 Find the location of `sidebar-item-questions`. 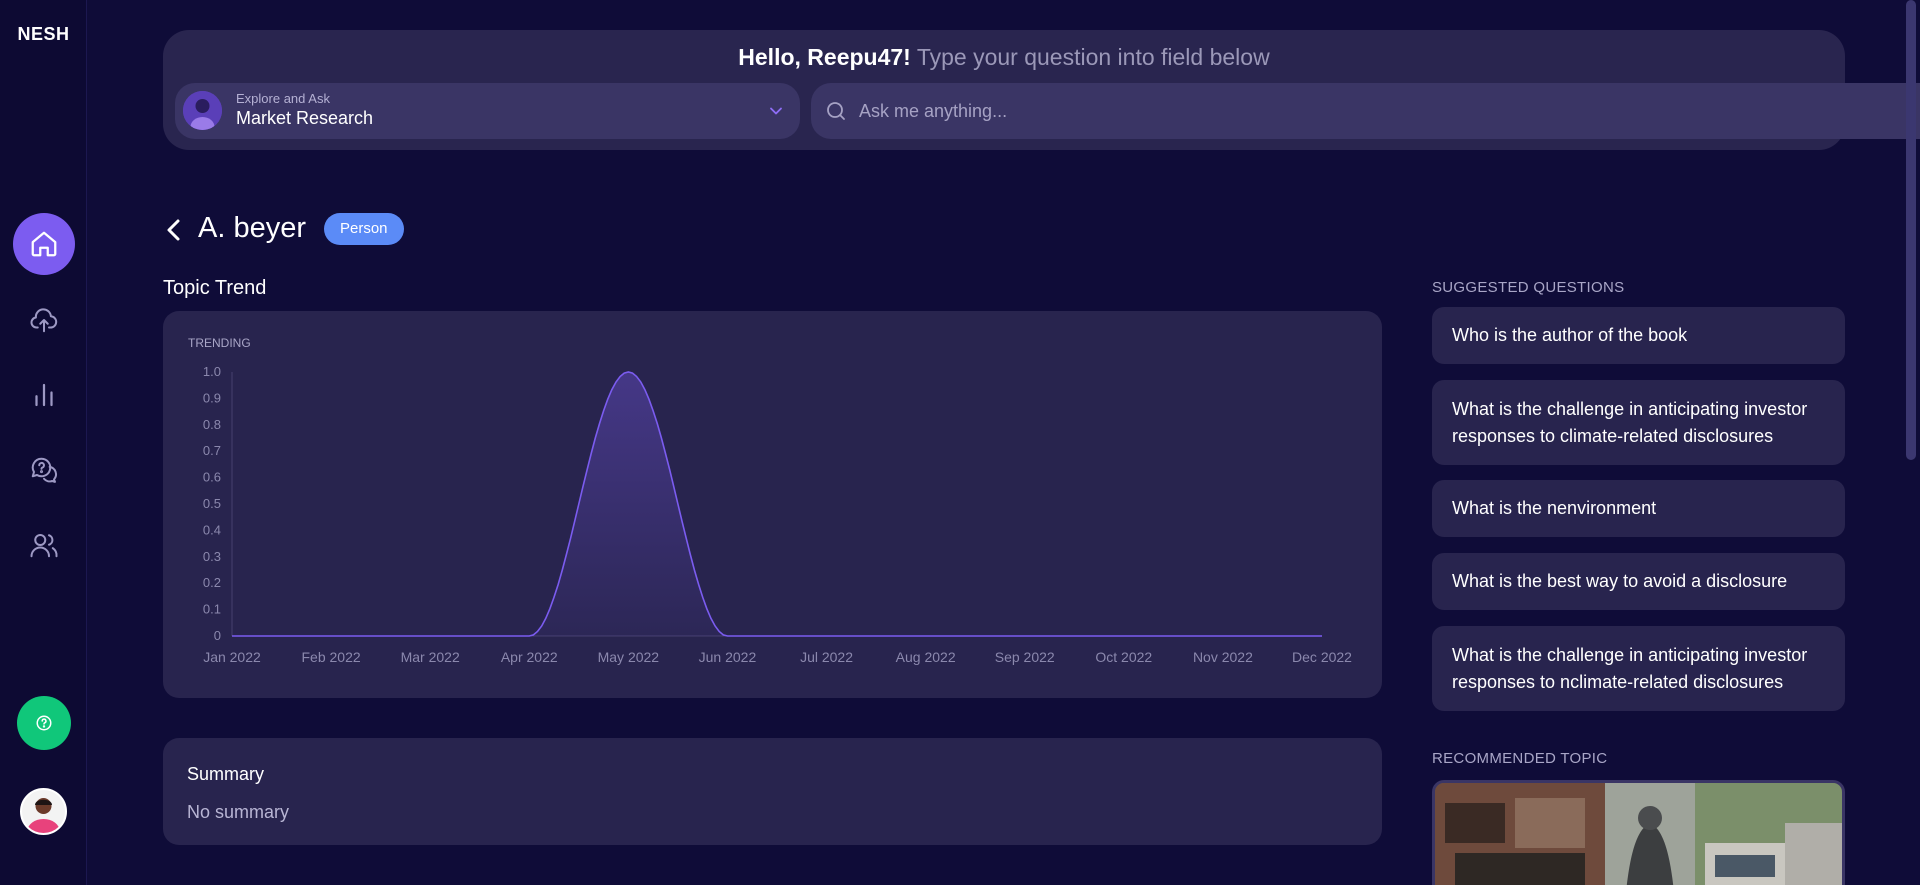

sidebar-item-questions is located at coordinates (44, 470).